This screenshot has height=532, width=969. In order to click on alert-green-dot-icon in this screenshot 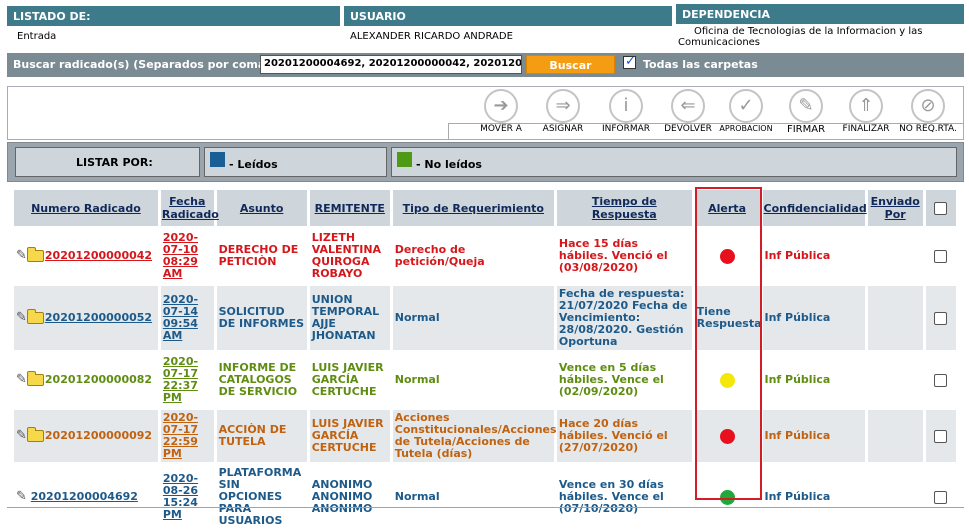, I will do `click(727, 497)`.